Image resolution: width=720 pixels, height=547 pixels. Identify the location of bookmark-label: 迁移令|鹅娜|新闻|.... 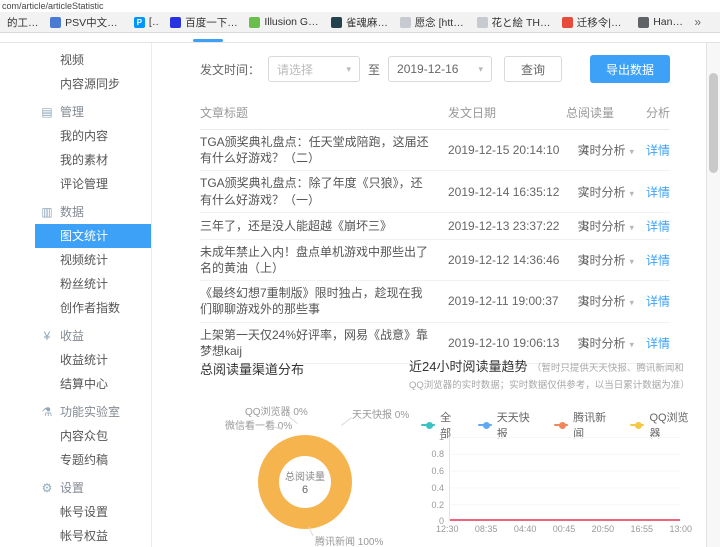
(602, 22).